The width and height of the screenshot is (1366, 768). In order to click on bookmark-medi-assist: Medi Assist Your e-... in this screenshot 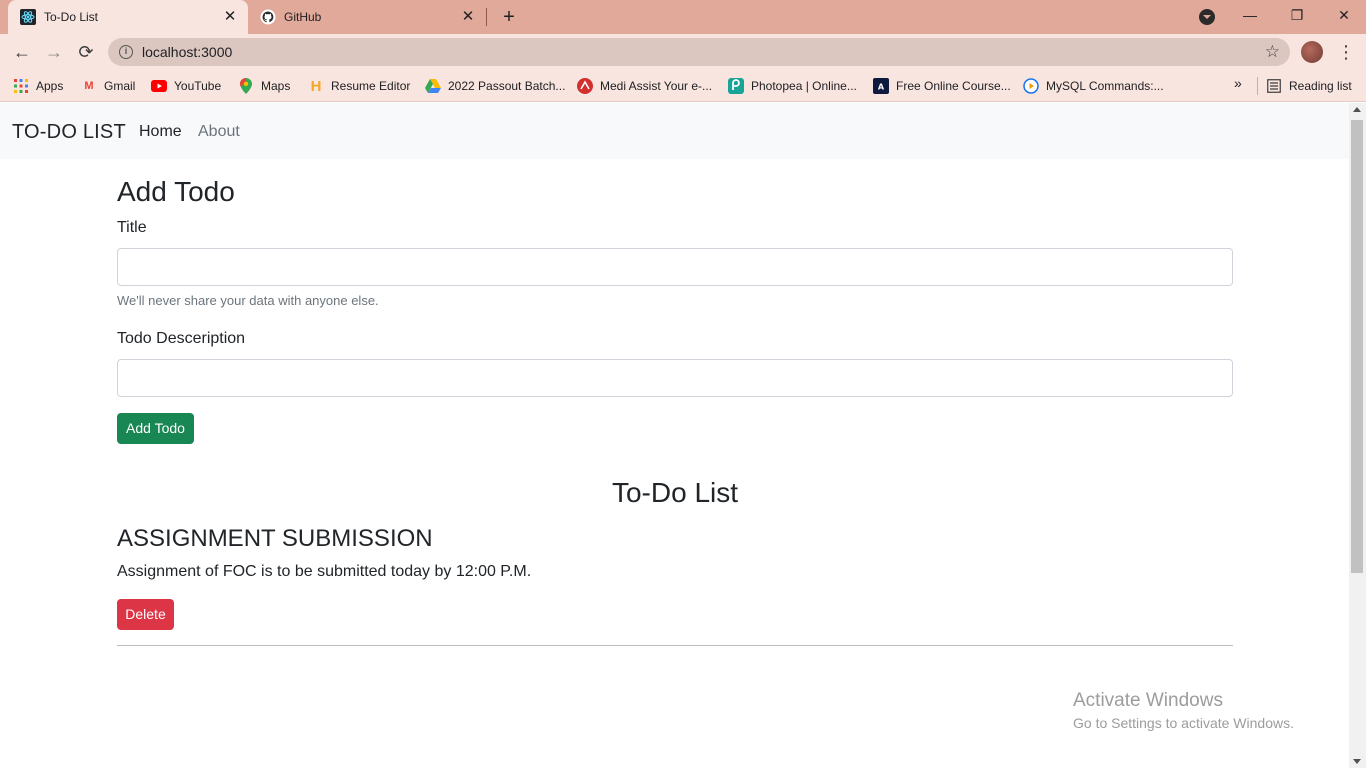, I will do `click(644, 86)`.